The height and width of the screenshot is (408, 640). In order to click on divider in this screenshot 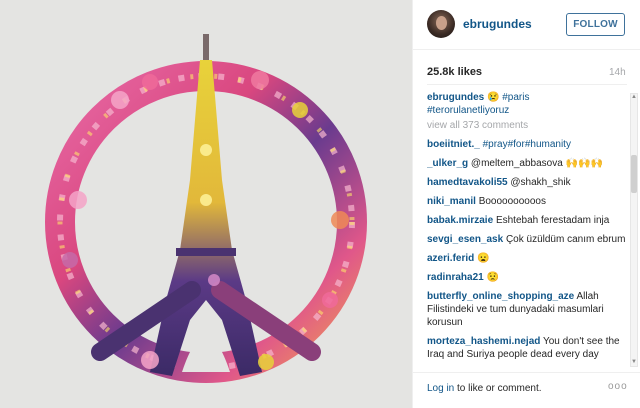, I will do `click(527, 84)`.